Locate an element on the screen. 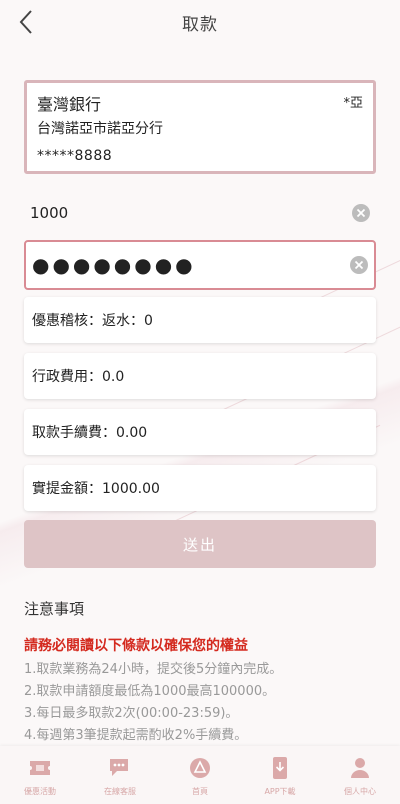 This screenshot has height=804, width=400. amount-field is located at coordinates (200, 213).